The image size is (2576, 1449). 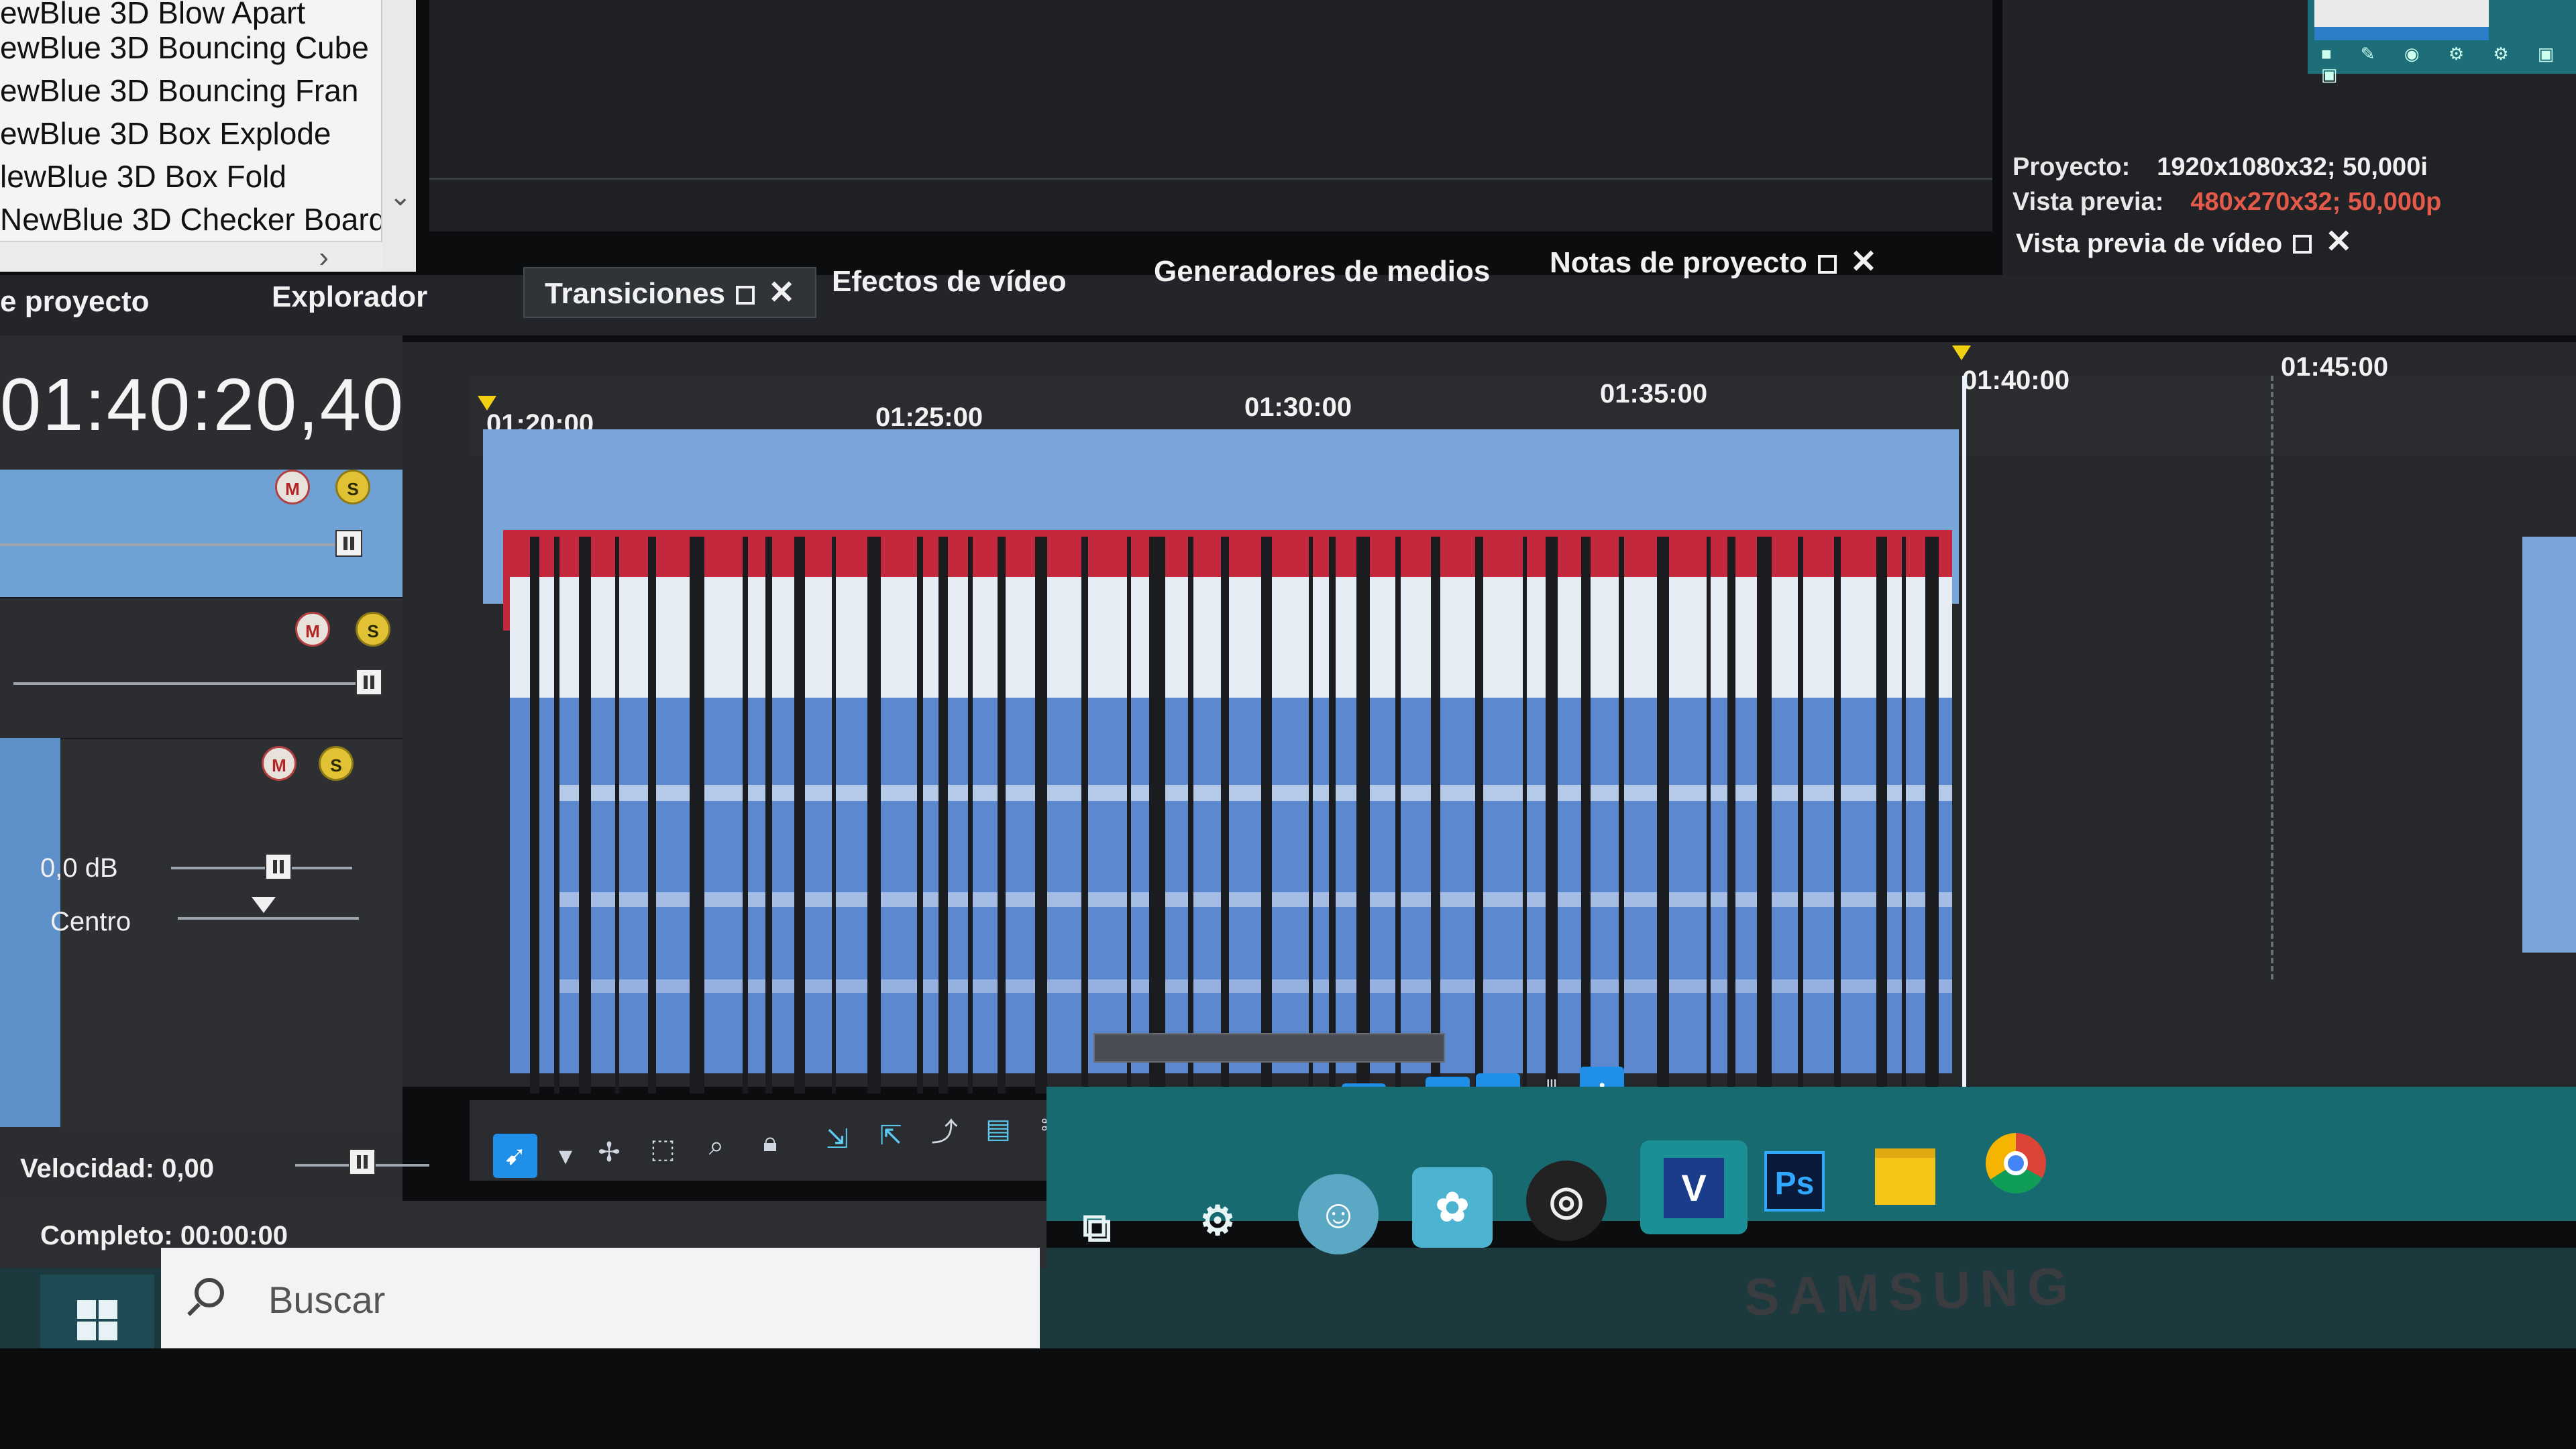 I want to click on chevron-right-icon: ›, so click(x=324, y=257).